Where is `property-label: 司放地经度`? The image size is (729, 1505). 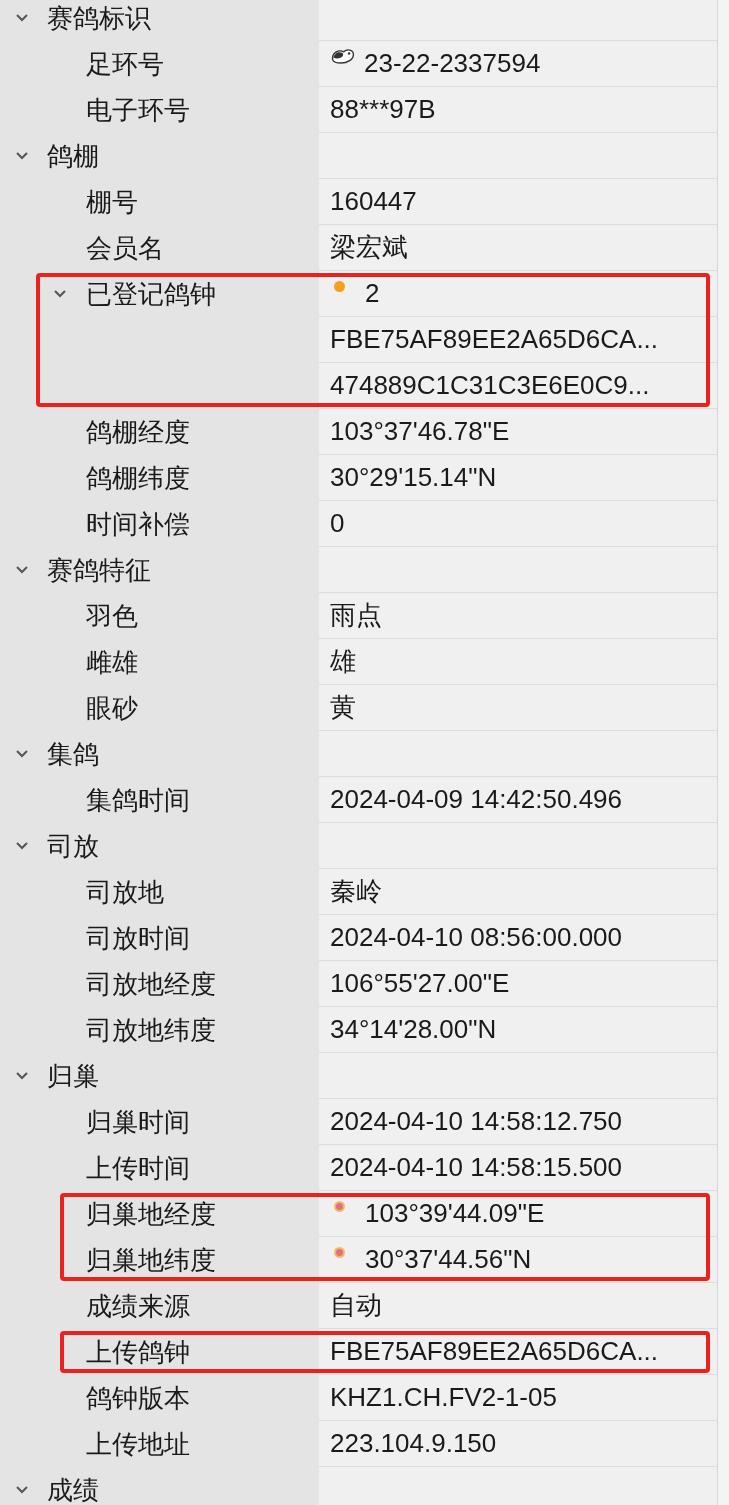 property-label: 司放地经度 is located at coordinates (151, 984).